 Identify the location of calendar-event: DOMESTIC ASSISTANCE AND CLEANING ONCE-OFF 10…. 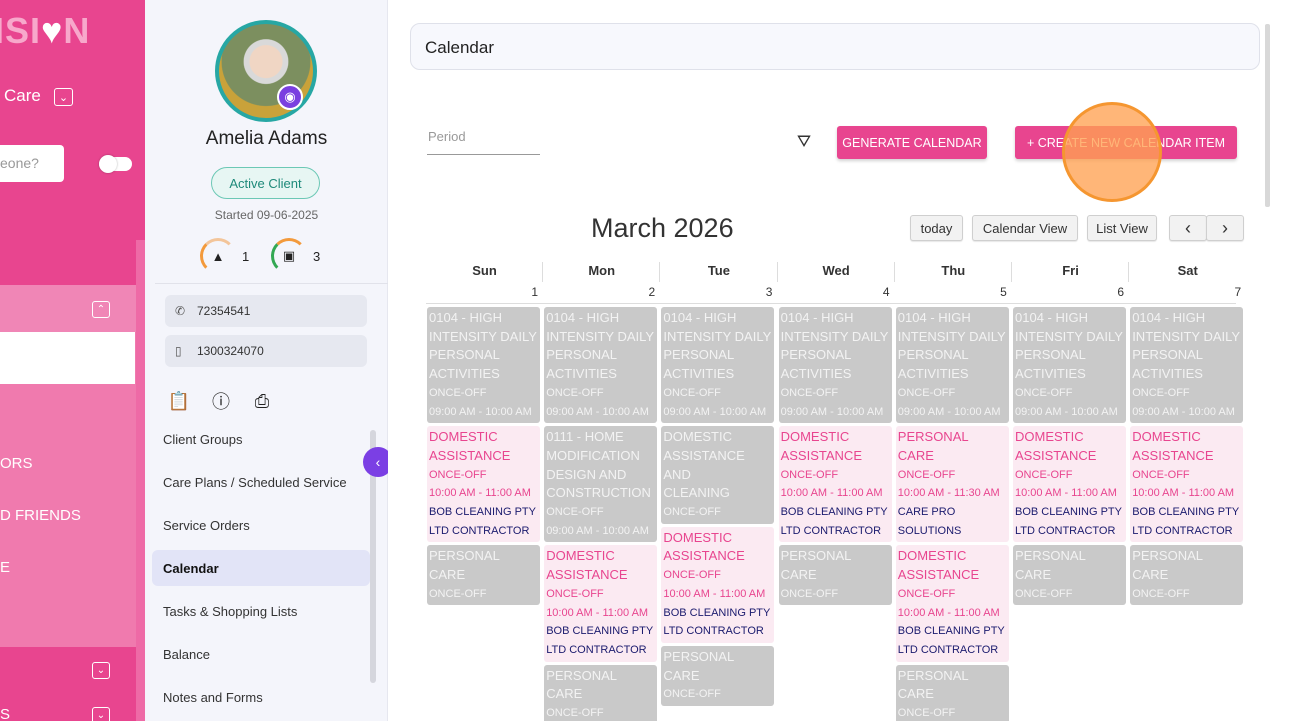
(718, 475).